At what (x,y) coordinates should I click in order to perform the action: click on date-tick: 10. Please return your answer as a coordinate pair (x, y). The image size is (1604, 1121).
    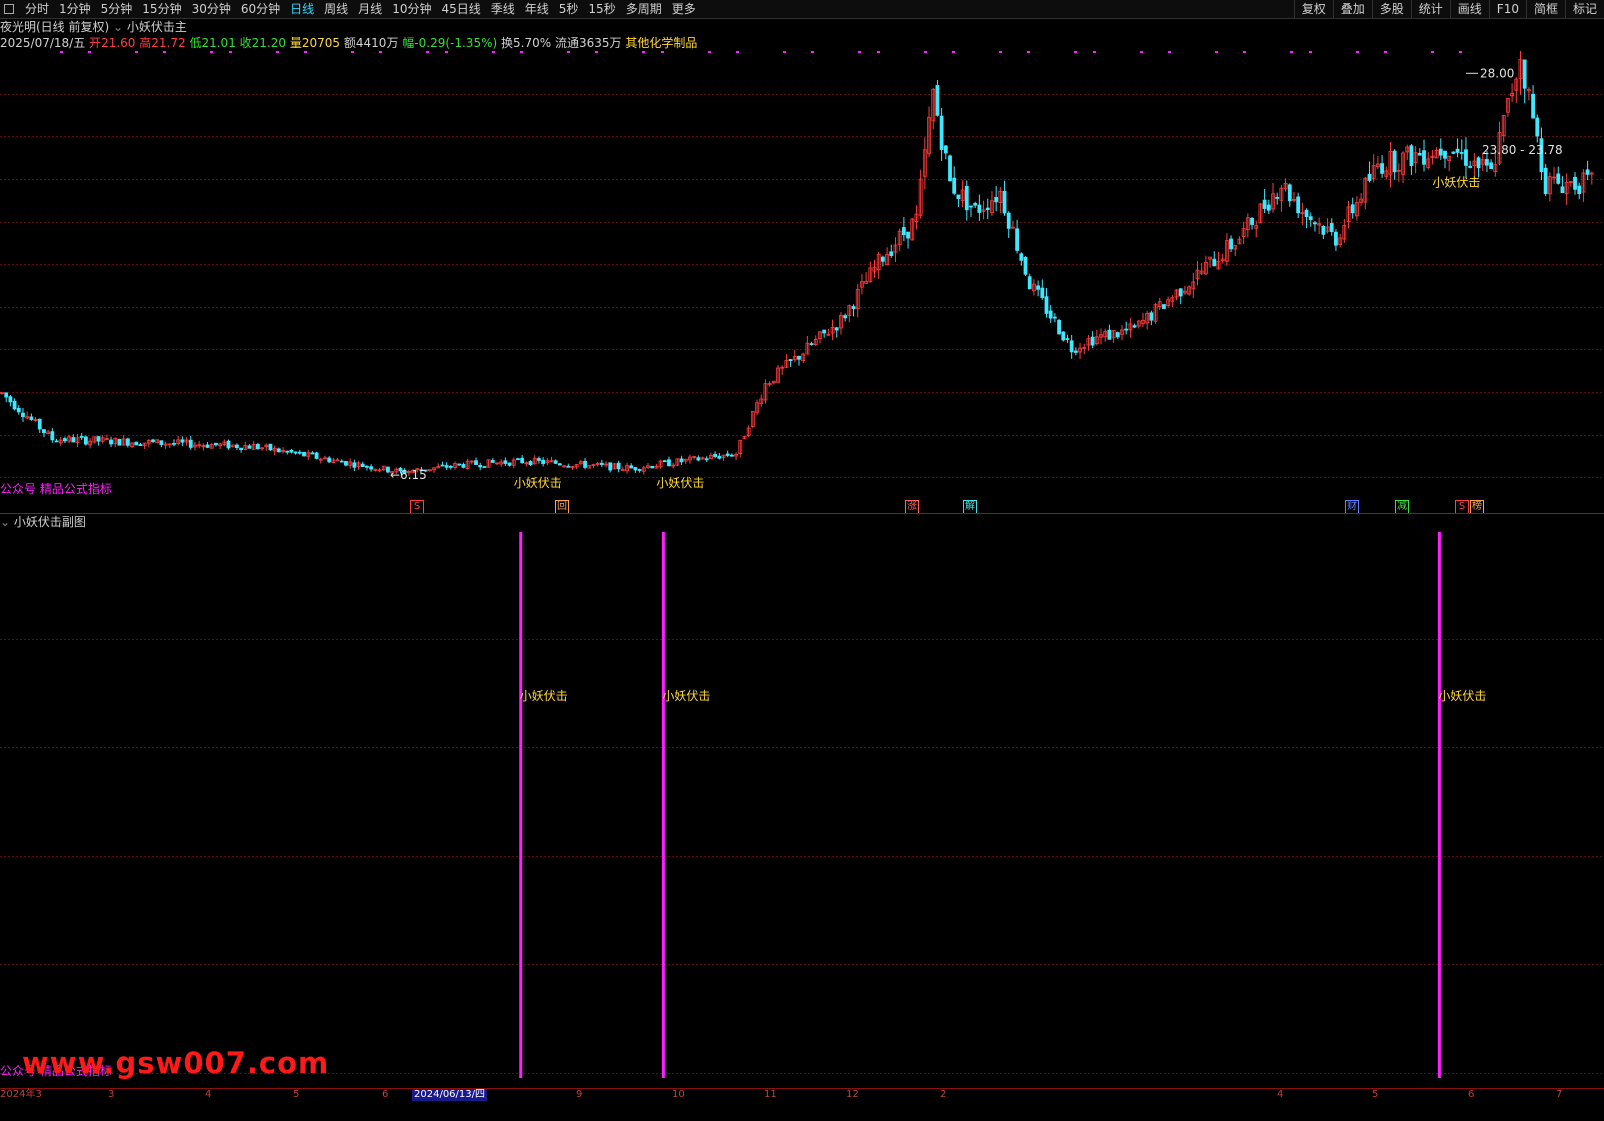
    Looking at the image, I should click on (678, 1094).